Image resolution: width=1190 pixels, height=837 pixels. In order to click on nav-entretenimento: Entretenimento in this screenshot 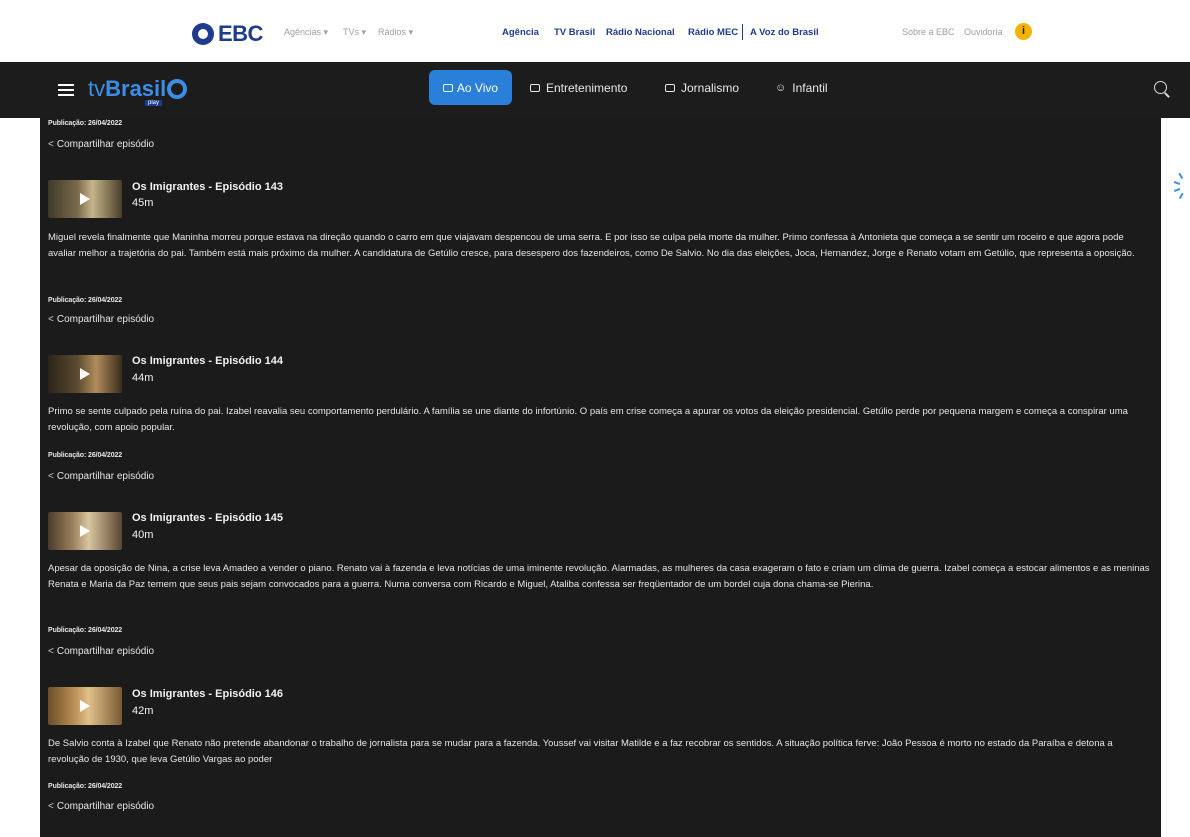, I will do `click(578, 88)`.